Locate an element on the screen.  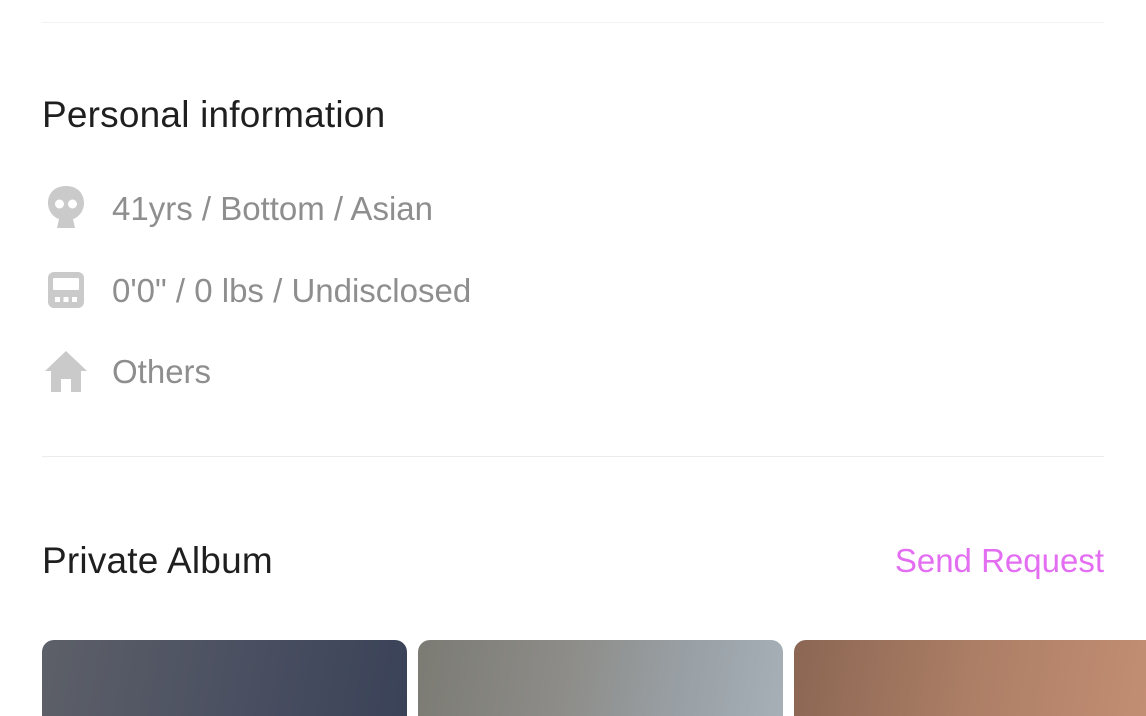
send-request-button: Send Request is located at coordinates (999, 560).